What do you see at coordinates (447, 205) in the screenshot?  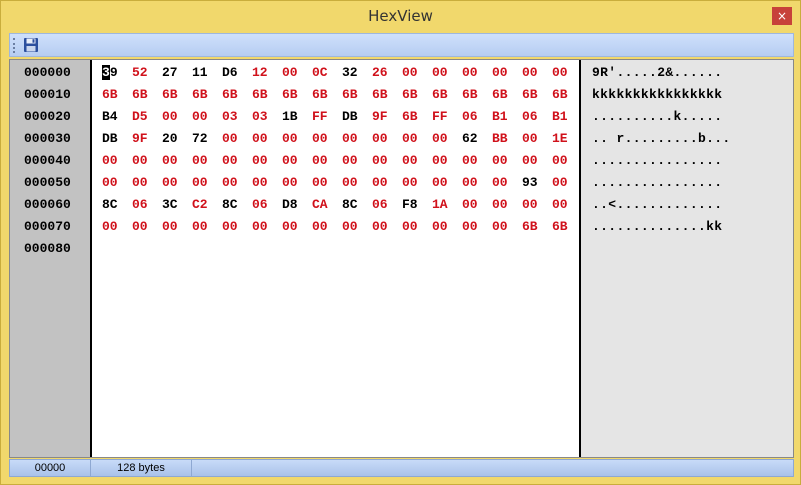 I see `hex-byte: 1A` at bounding box center [447, 205].